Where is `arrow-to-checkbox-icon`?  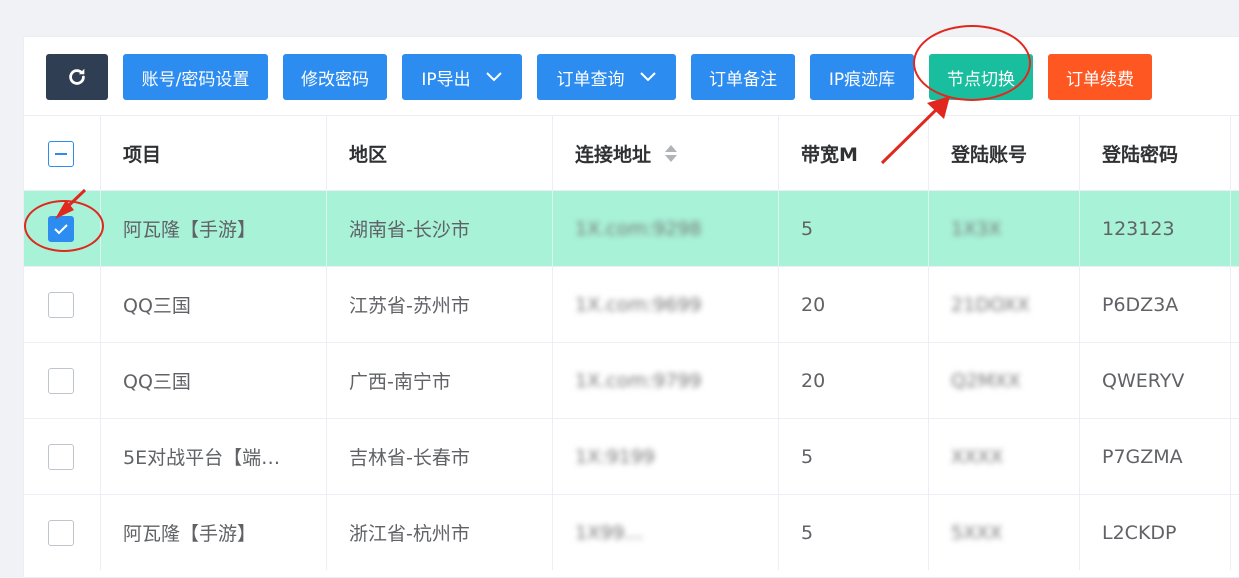 arrow-to-checkbox-icon is located at coordinates (71, 203).